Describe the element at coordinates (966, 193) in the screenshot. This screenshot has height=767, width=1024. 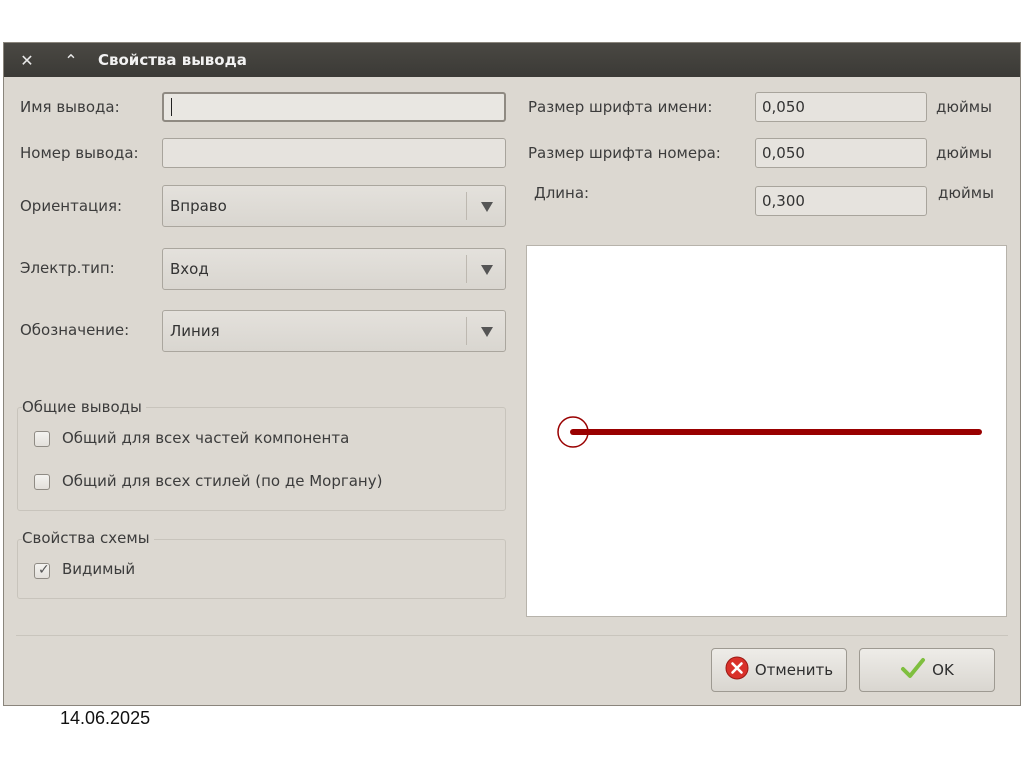
I see `length-unit: дюймы` at that location.